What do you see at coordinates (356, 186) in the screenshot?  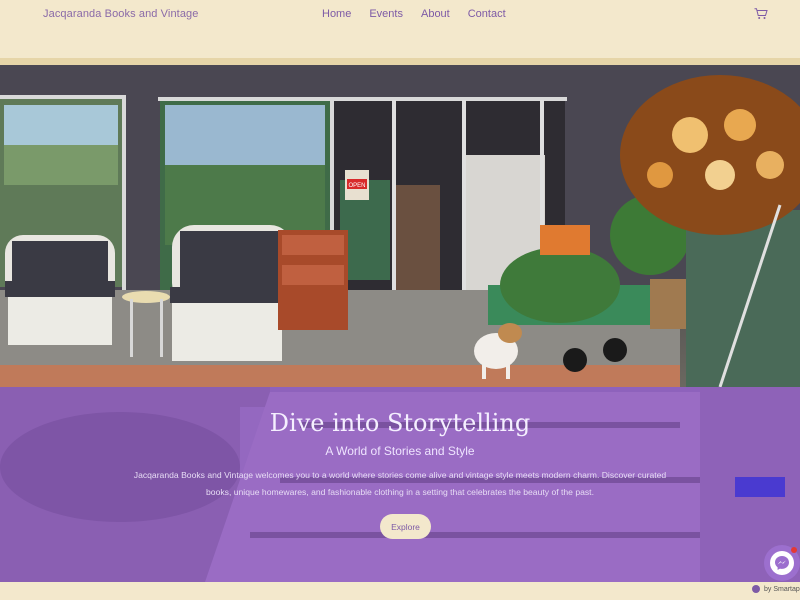 I see `open-sign: OPEN` at bounding box center [356, 186].